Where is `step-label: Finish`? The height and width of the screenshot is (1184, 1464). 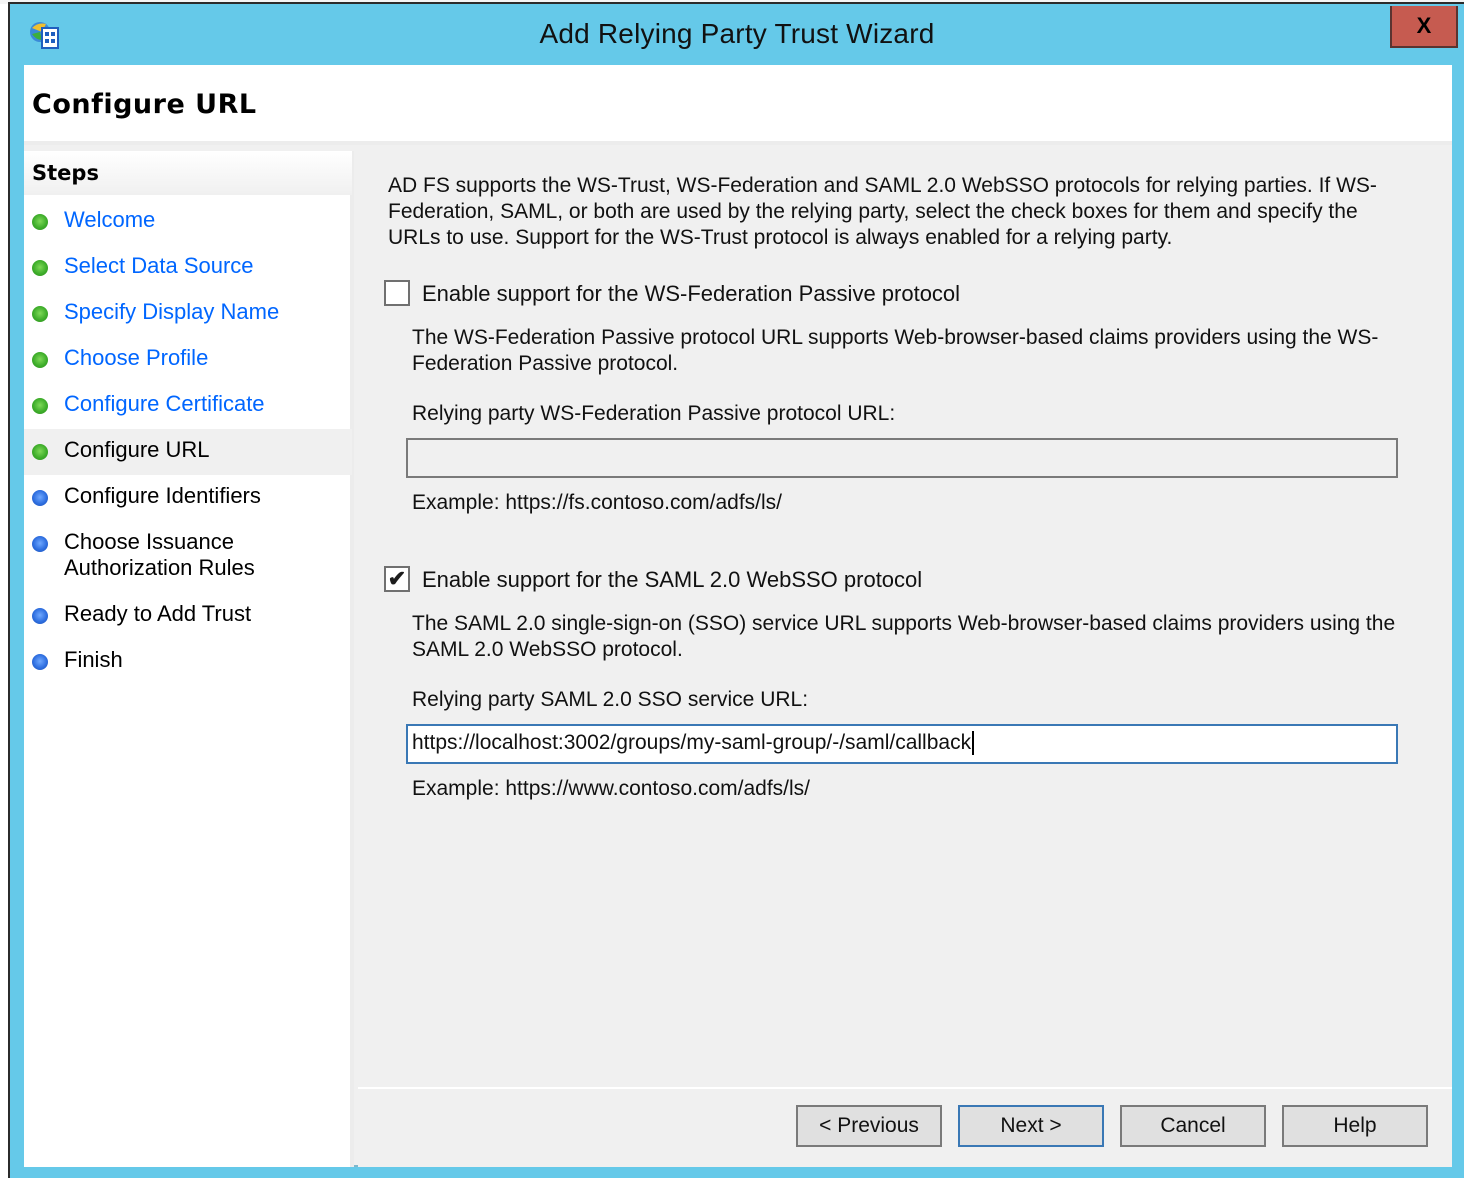
step-label: Finish is located at coordinates (93, 659).